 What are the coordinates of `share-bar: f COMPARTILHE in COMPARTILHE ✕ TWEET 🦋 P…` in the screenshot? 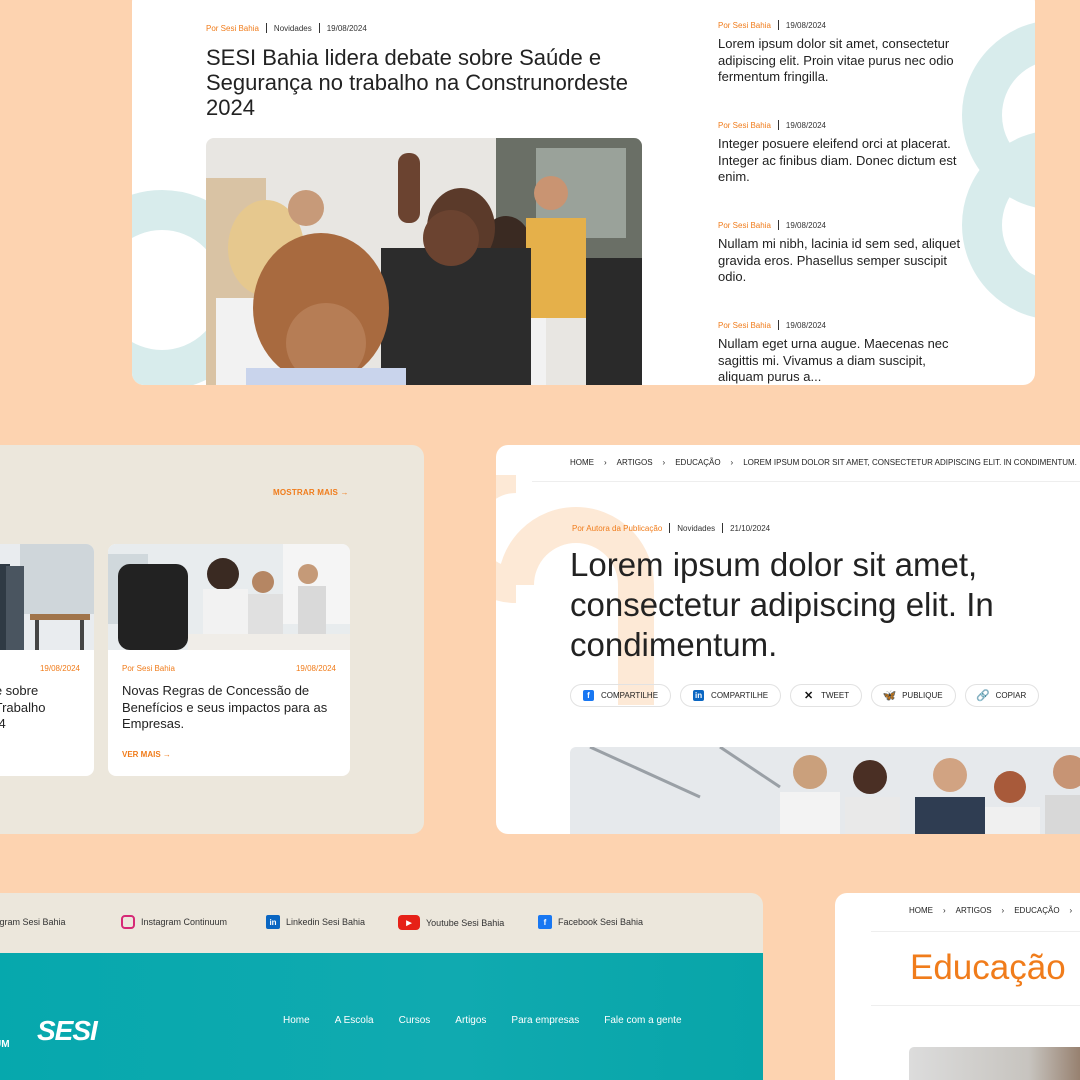 It's located at (805, 695).